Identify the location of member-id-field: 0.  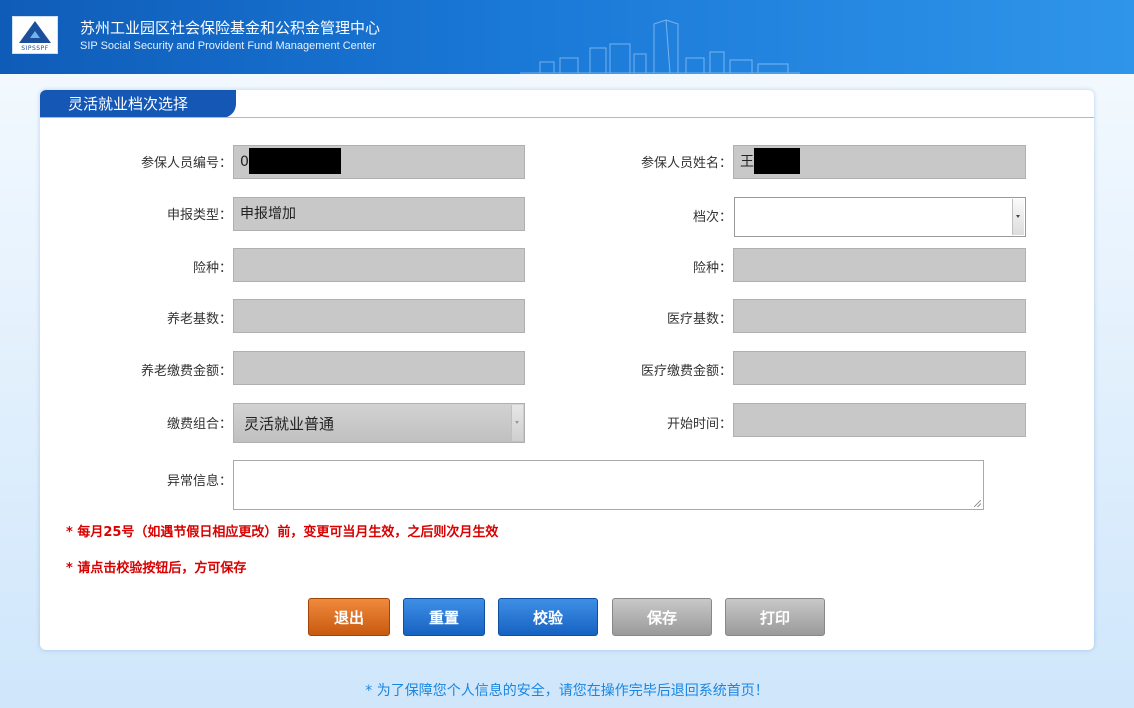
(379, 162).